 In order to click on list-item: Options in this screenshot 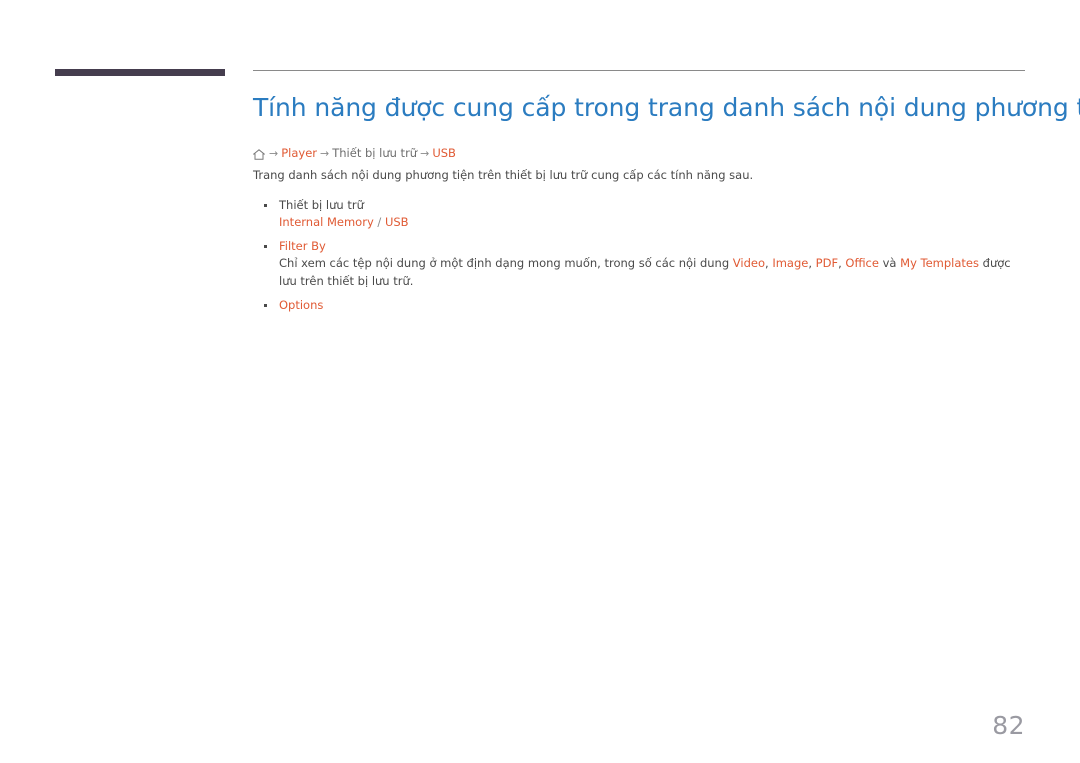, I will do `click(639, 305)`.